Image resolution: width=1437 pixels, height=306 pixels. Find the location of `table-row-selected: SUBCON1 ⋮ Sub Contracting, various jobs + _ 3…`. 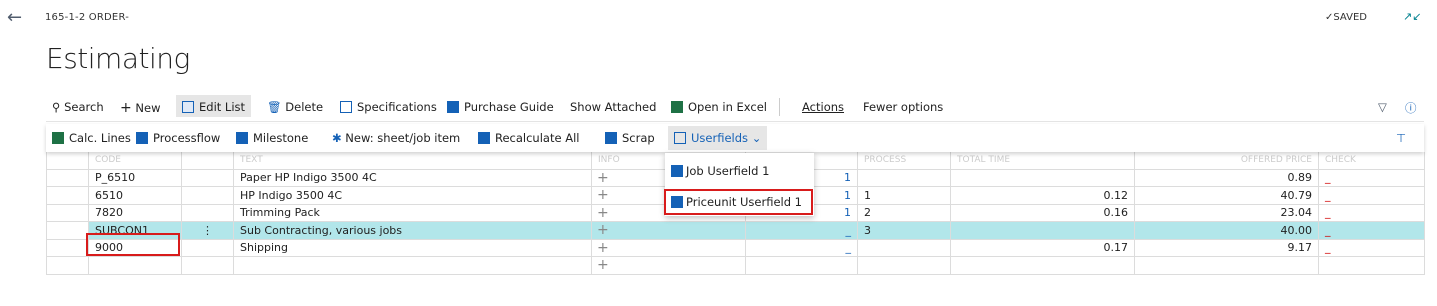

table-row-selected: SUBCON1 ⋮ Sub Contracting, various jobs + _ 3… is located at coordinates (735, 230).